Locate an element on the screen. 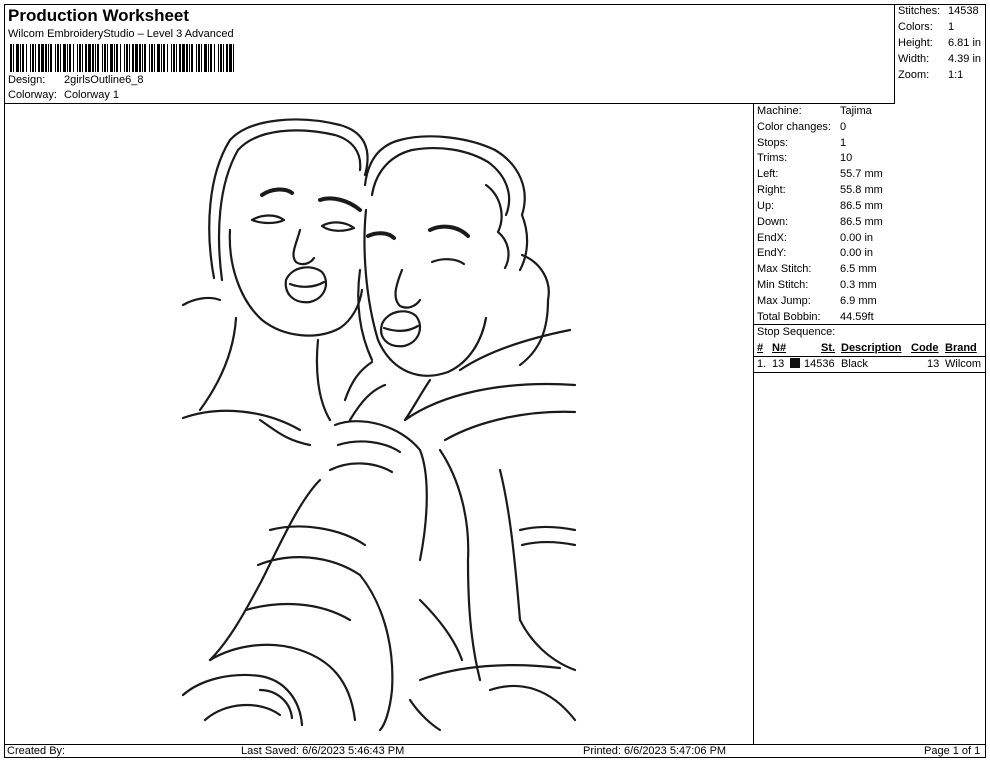 This screenshot has width=990, height=762. info-label-endy: EndY: is located at coordinates (772, 253).